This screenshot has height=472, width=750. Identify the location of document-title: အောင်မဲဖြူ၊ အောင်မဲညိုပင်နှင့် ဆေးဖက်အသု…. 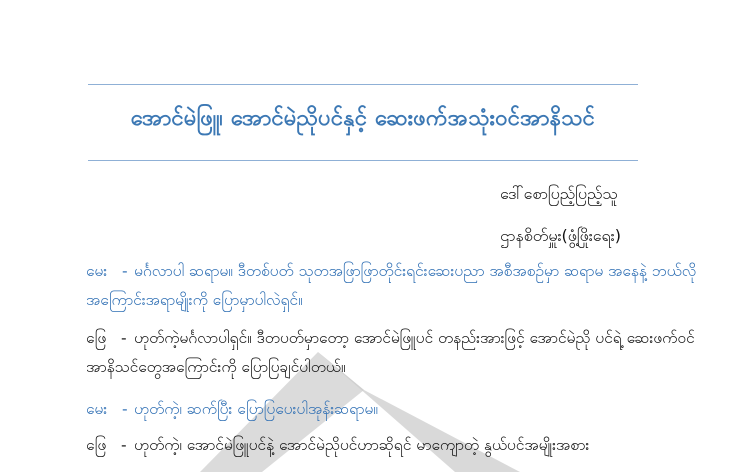
(363, 118).